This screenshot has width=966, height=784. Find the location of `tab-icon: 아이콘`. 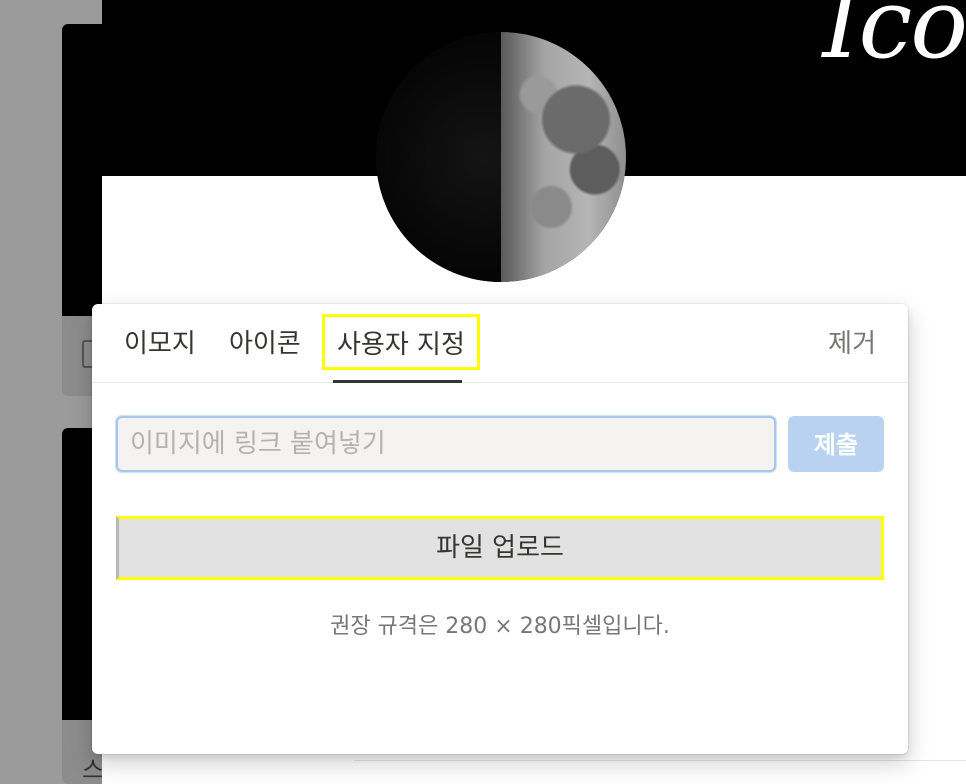

tab-icon: 아이콘 is located at coordinates (265, 344).